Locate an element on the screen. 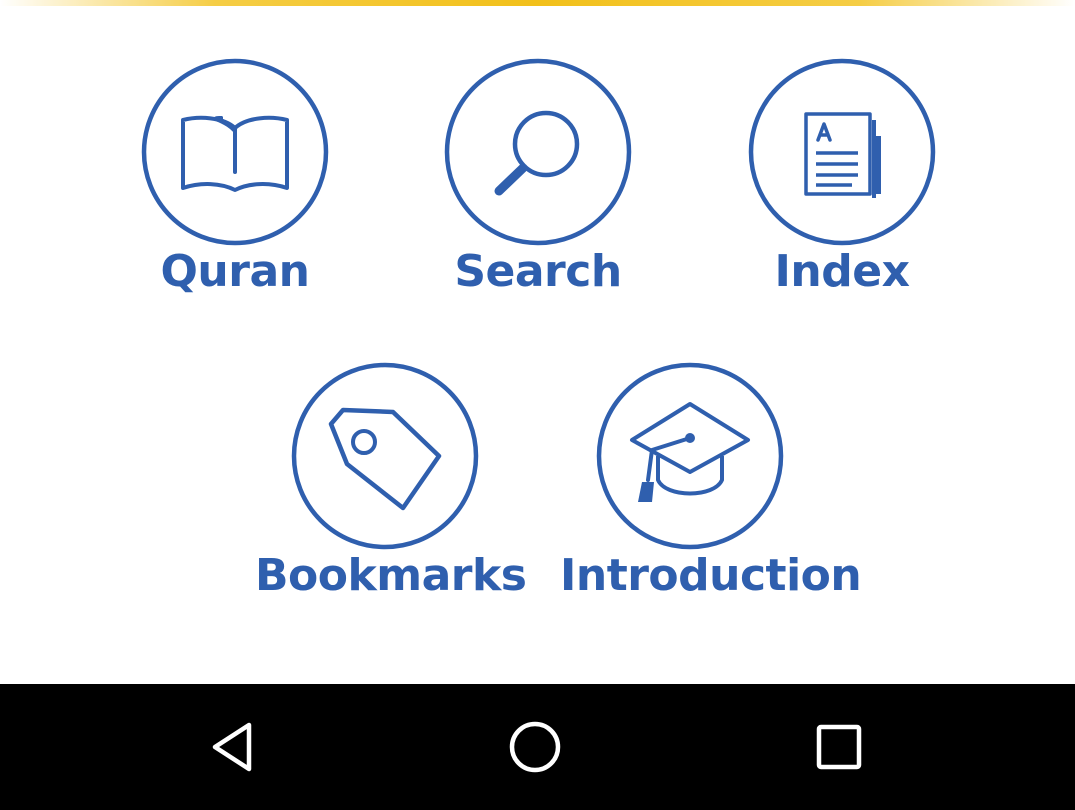  introduction-circle is located at coordinates (690, 456).